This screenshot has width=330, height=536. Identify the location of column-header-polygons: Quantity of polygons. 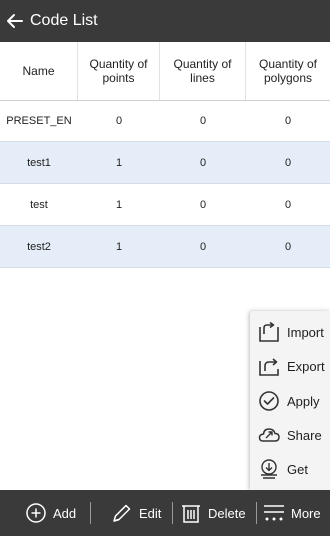
(288, 71).